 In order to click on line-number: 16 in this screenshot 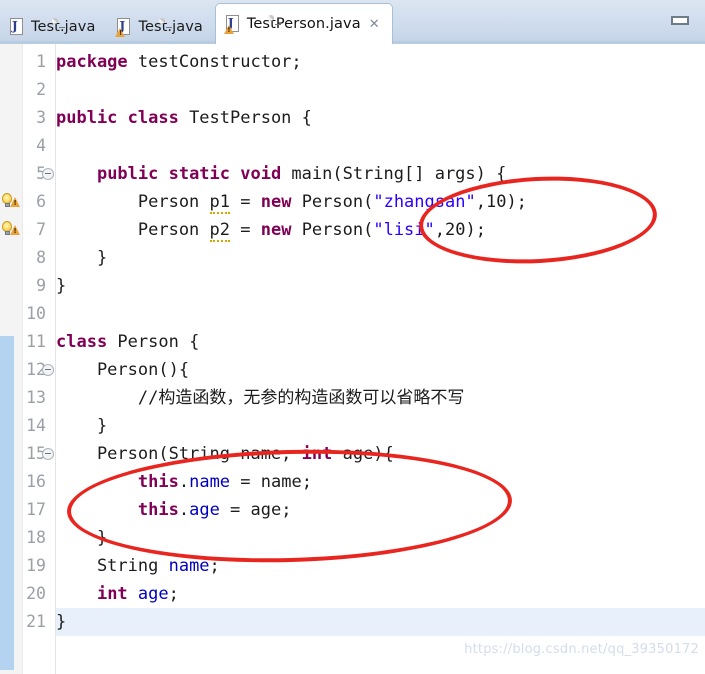, I will do `click(36, 481)`.